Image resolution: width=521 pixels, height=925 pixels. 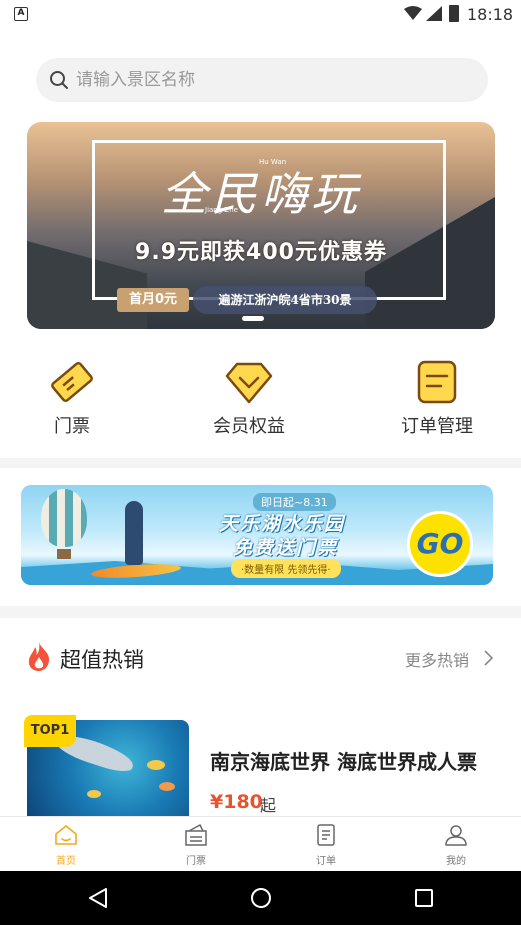 What do you see at coordinates (261, 194) in the screenshot?
I see `banner-title: 全民嗨玩` at bounding box center [261, 194].